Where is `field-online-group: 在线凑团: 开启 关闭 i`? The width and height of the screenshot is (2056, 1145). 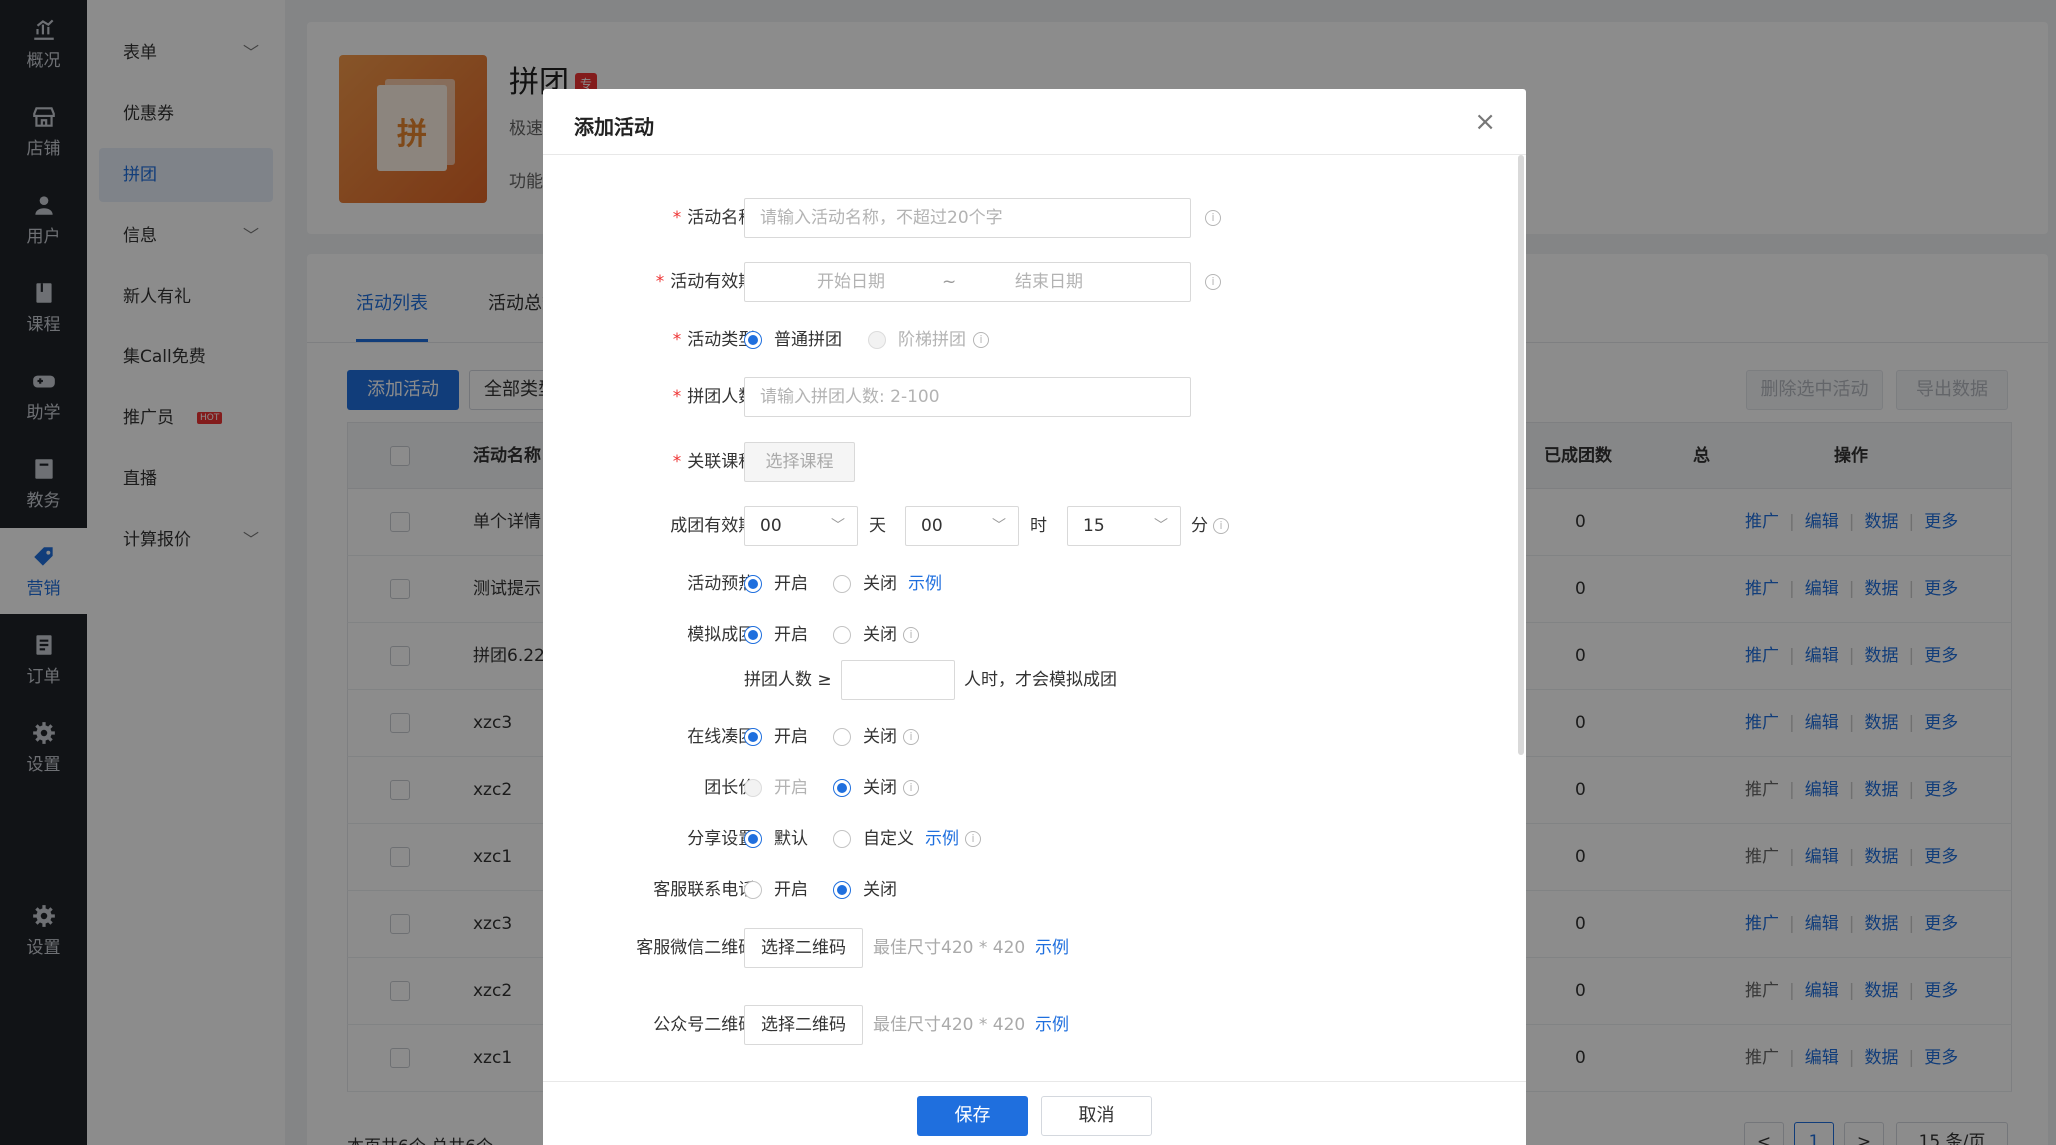
field-online-group: 在线凑团: 开启 关闭 i is located at coordinates (1034, 737).